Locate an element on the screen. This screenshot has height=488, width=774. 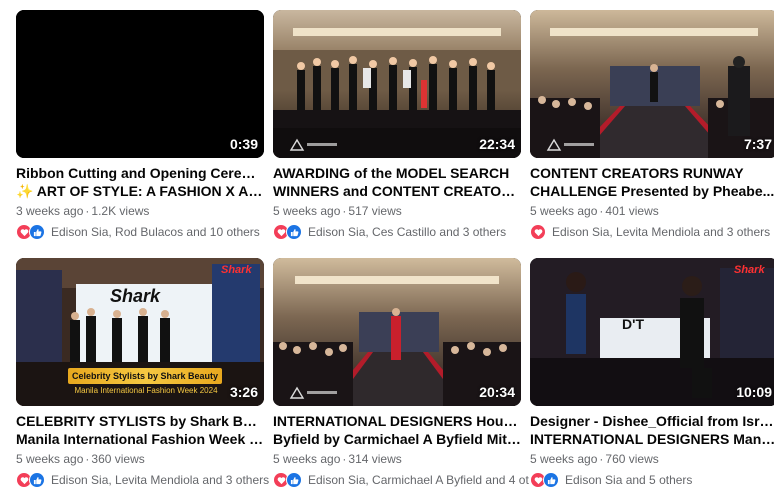
banner-title: Celebrity Stylists by Shark Beauty is located at coordinates (145, 376).